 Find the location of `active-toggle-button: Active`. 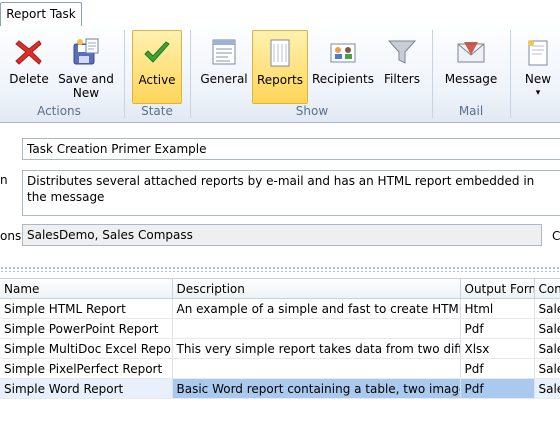

active-toggle-button: Active is located at coordinates (157, 67).